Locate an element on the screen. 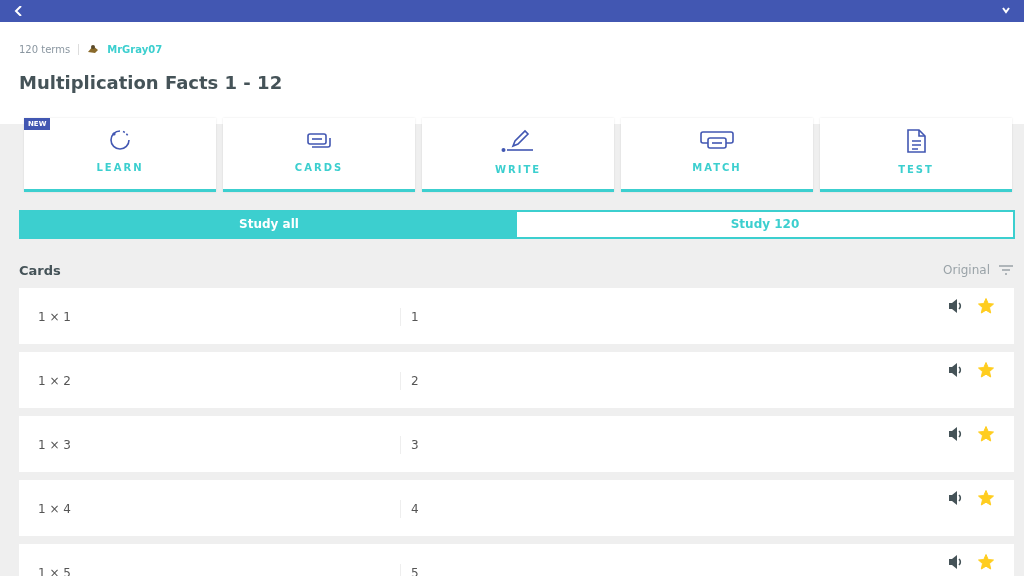 The width and height of the screenshot is (1024, 576). definition-text: 3 is located at coordinates (415, 446).